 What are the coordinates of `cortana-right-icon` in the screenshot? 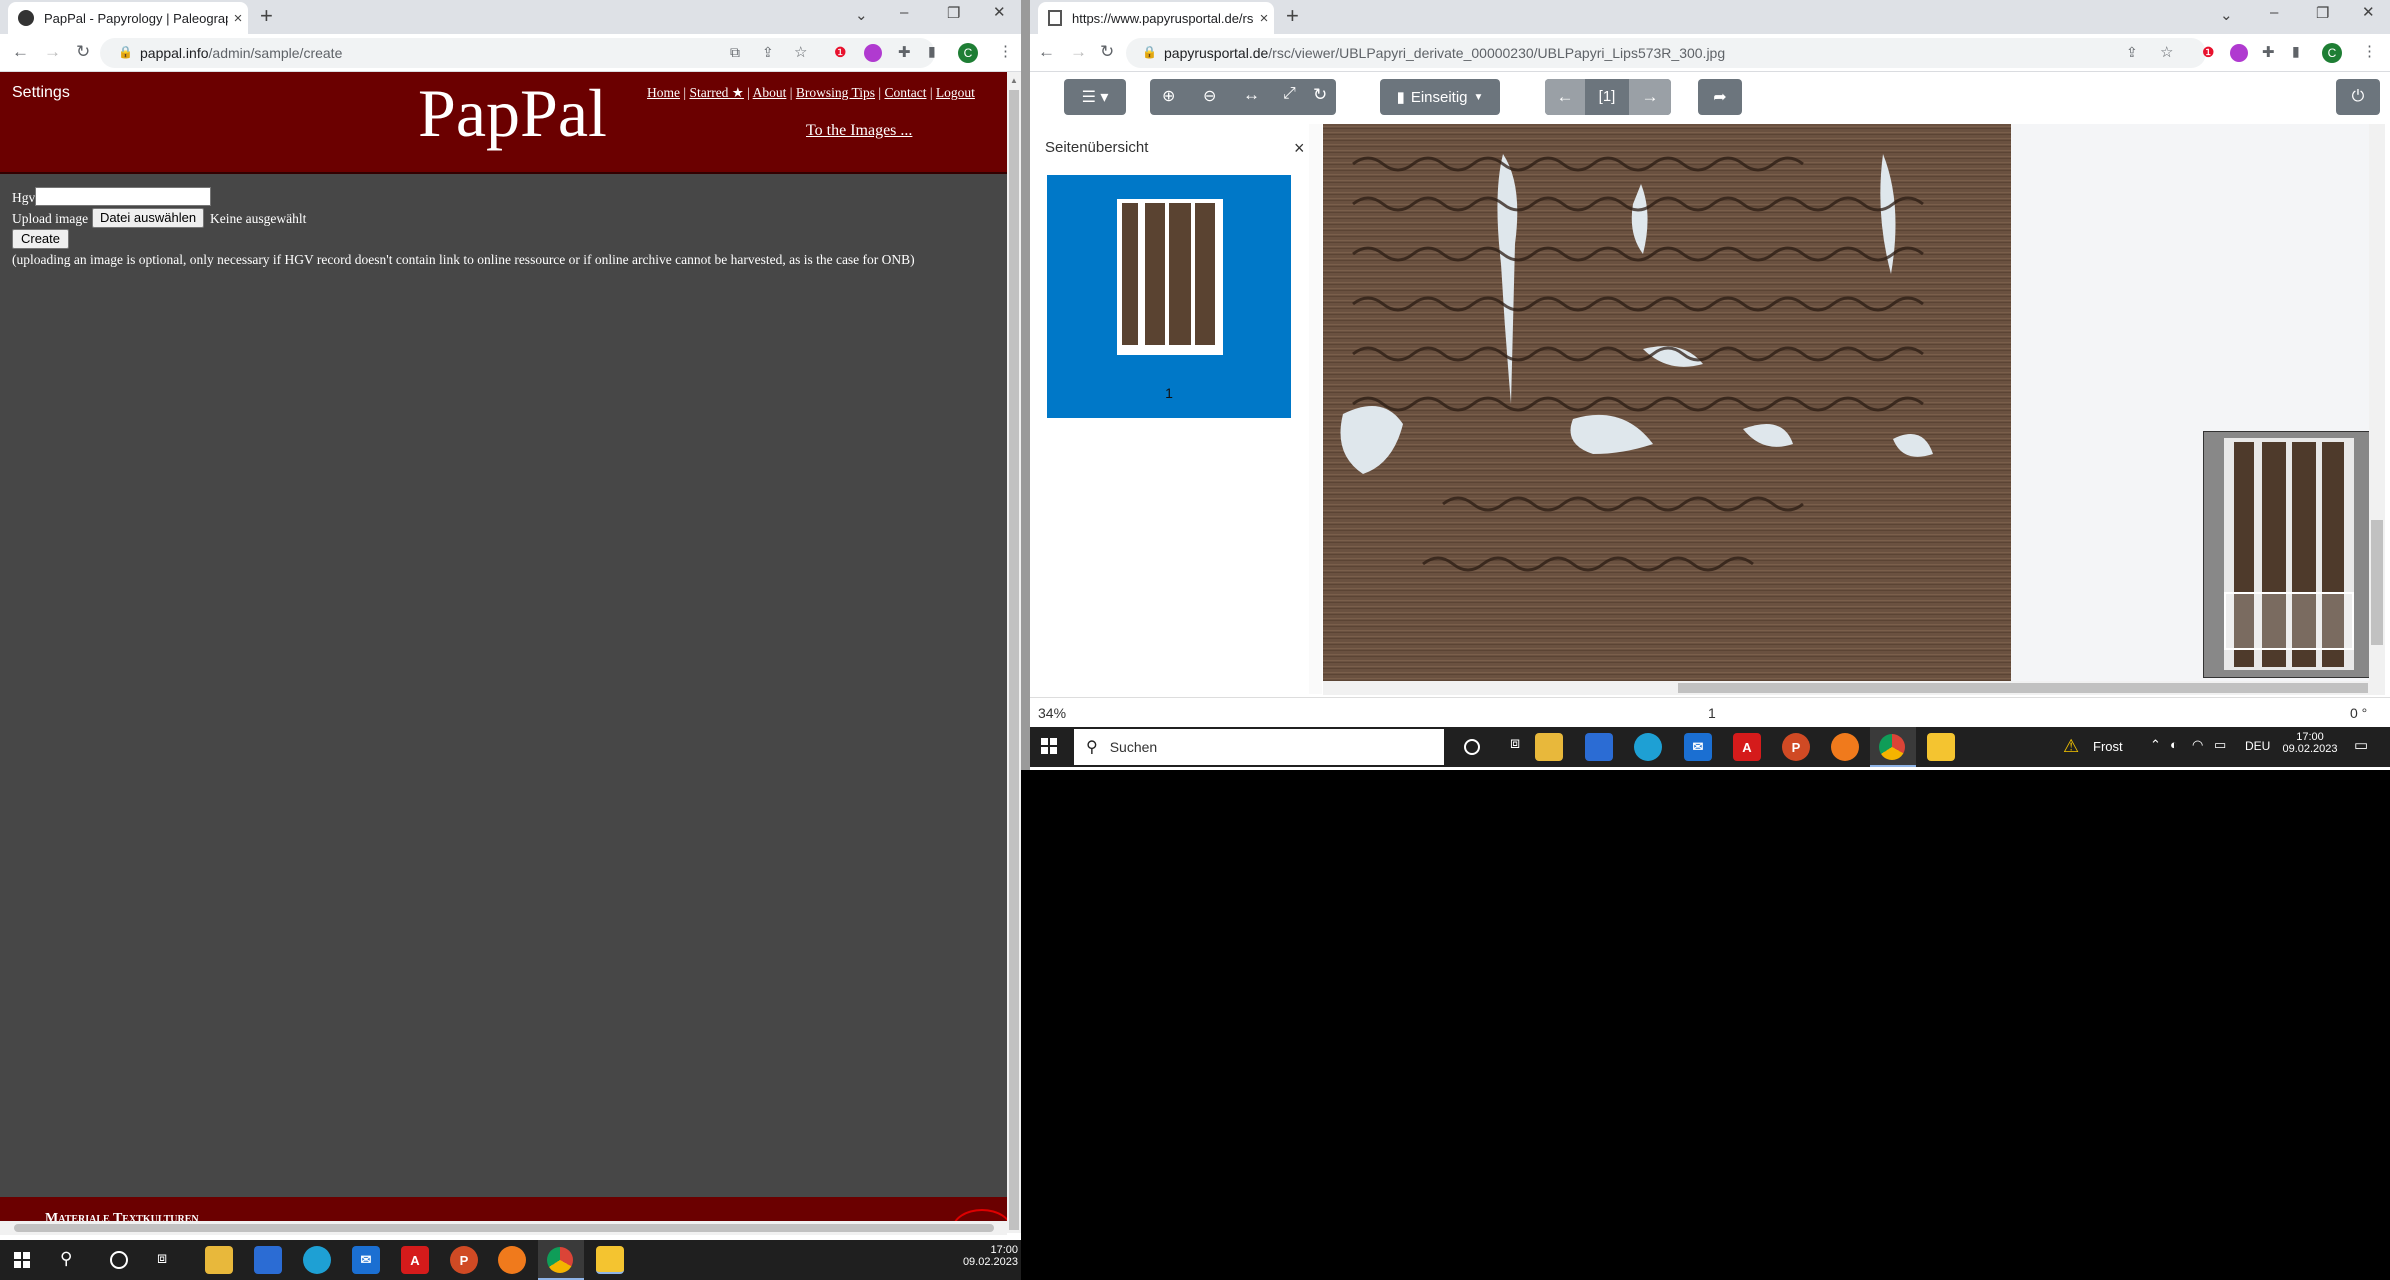 It's located at (1472, 747).